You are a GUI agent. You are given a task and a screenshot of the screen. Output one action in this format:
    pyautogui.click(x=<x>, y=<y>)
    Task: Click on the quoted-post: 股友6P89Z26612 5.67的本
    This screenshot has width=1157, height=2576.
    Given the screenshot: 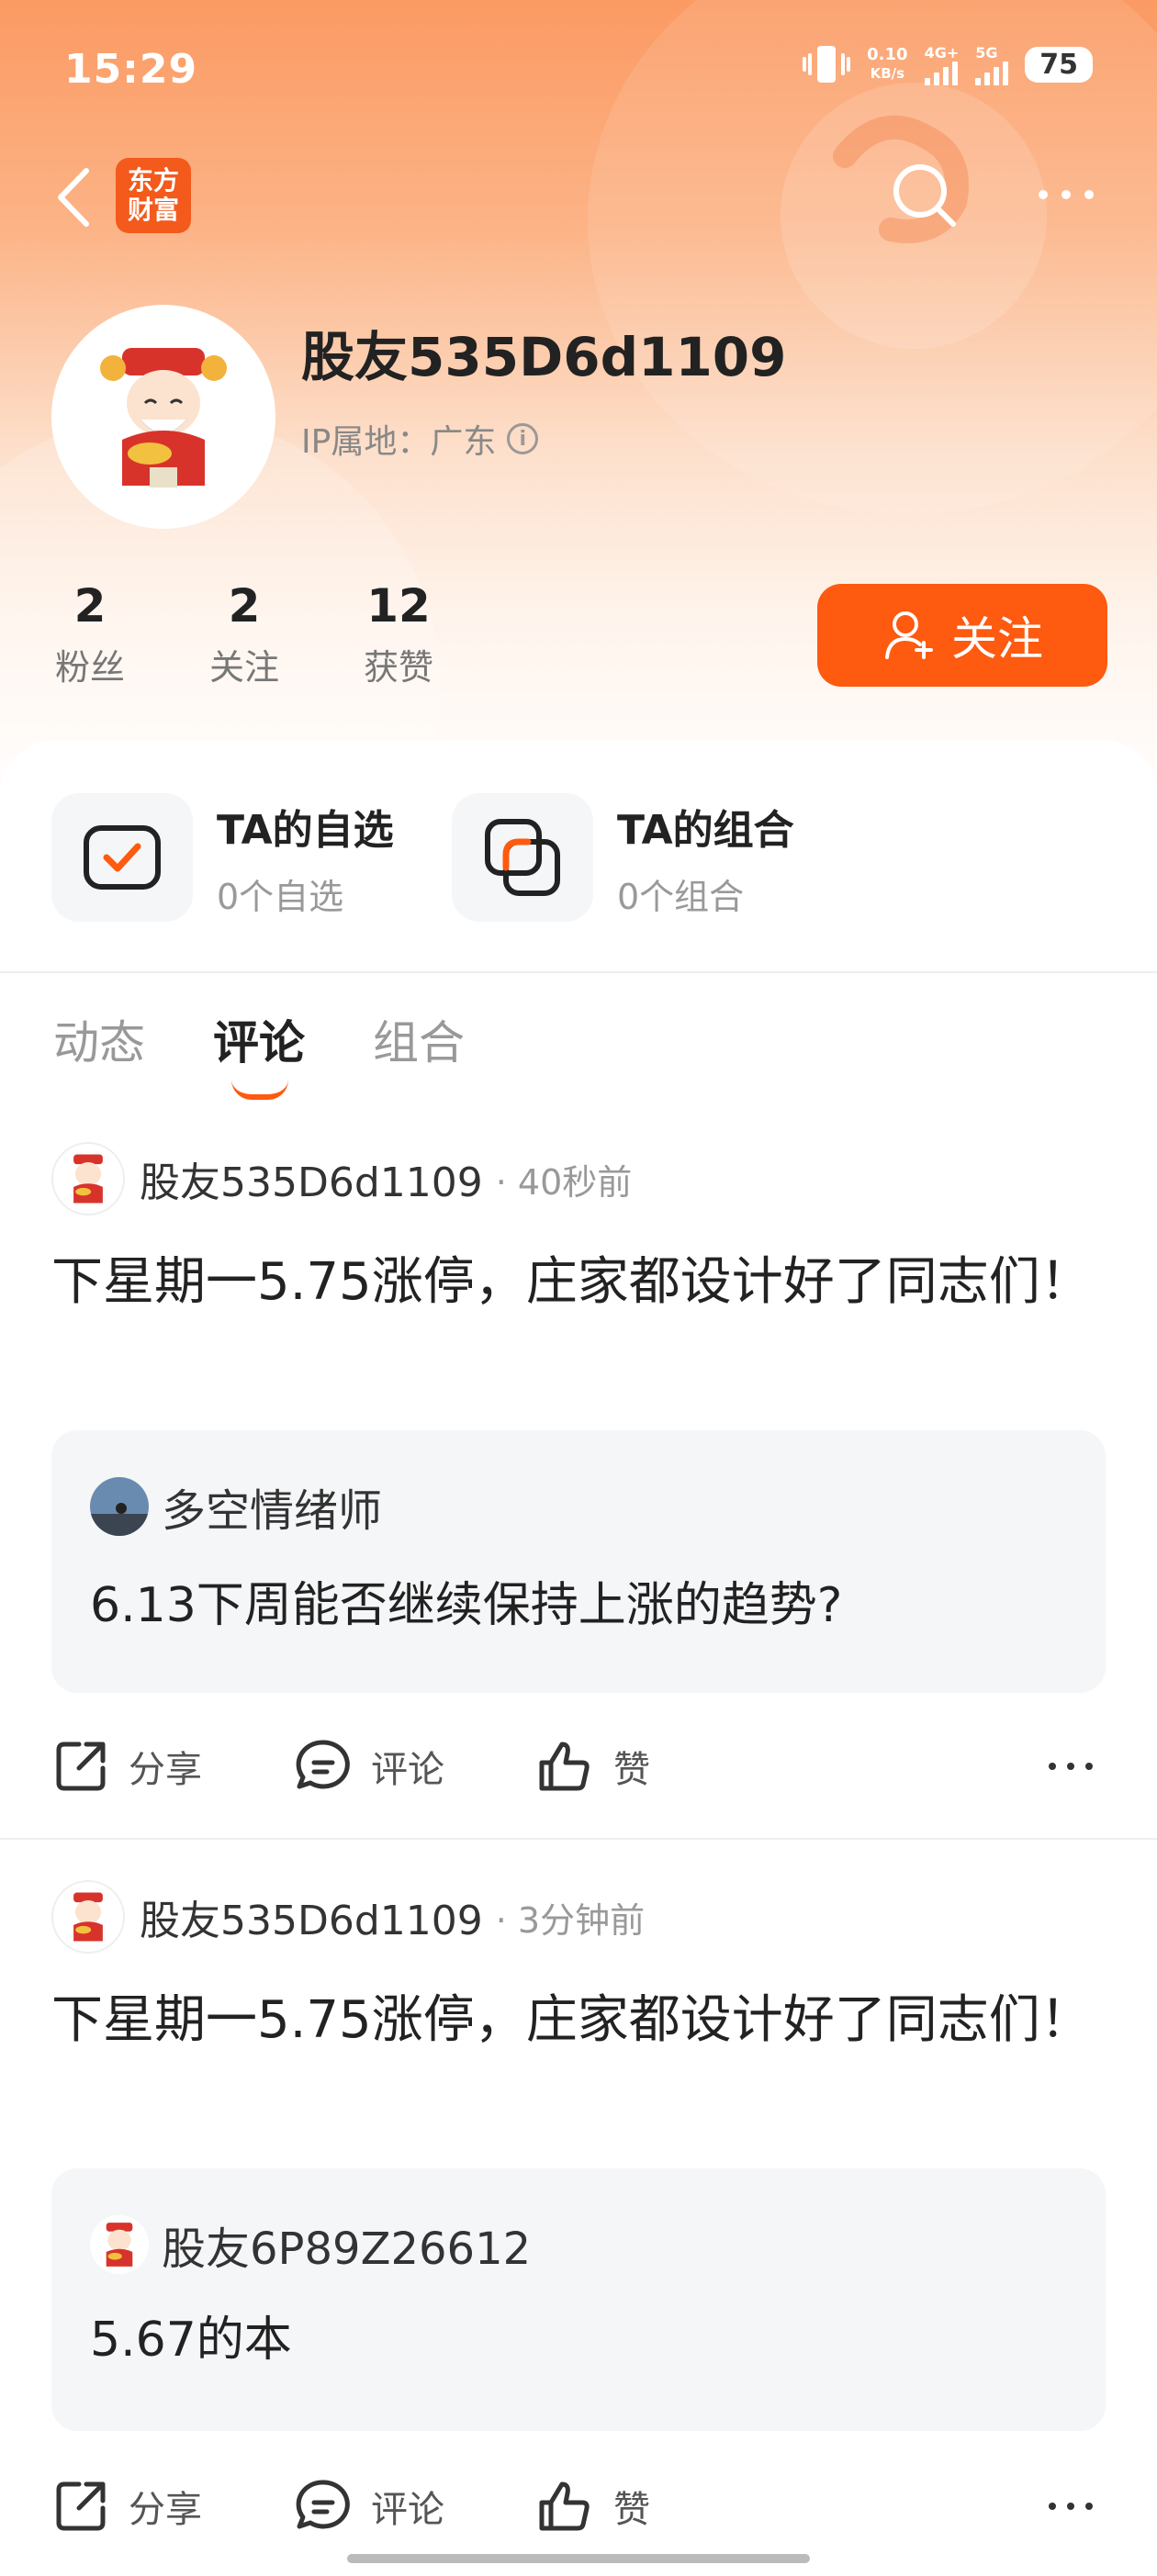 What is the action you would take?
    pyautogui.click(x=578, y=2299)
    